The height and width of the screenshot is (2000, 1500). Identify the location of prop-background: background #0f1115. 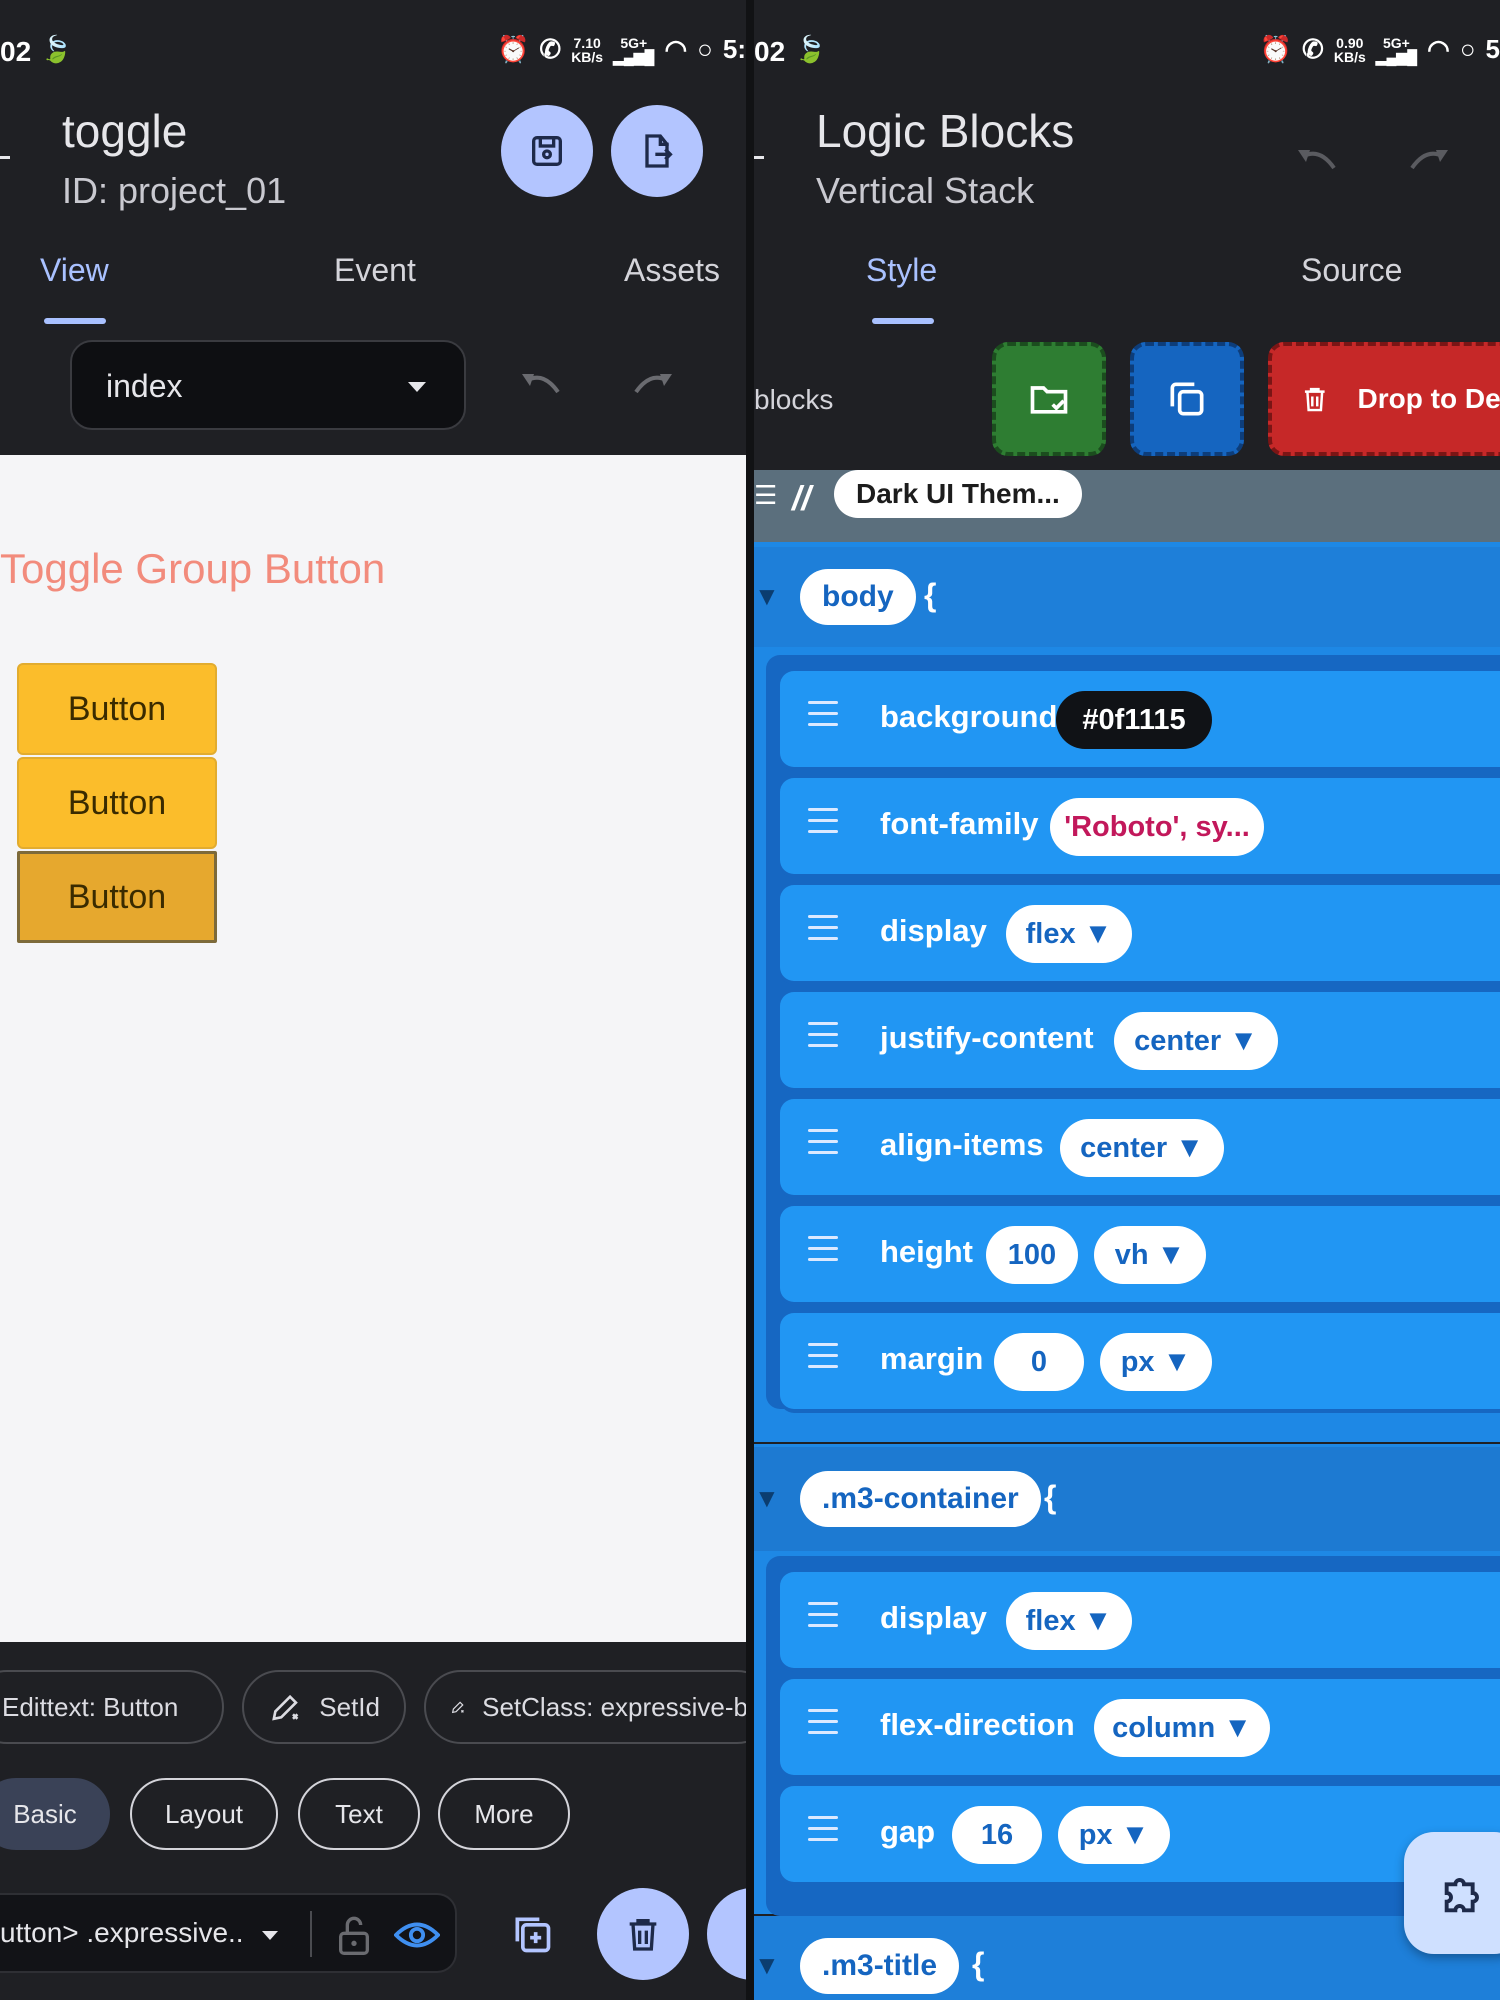
(1140, 719).